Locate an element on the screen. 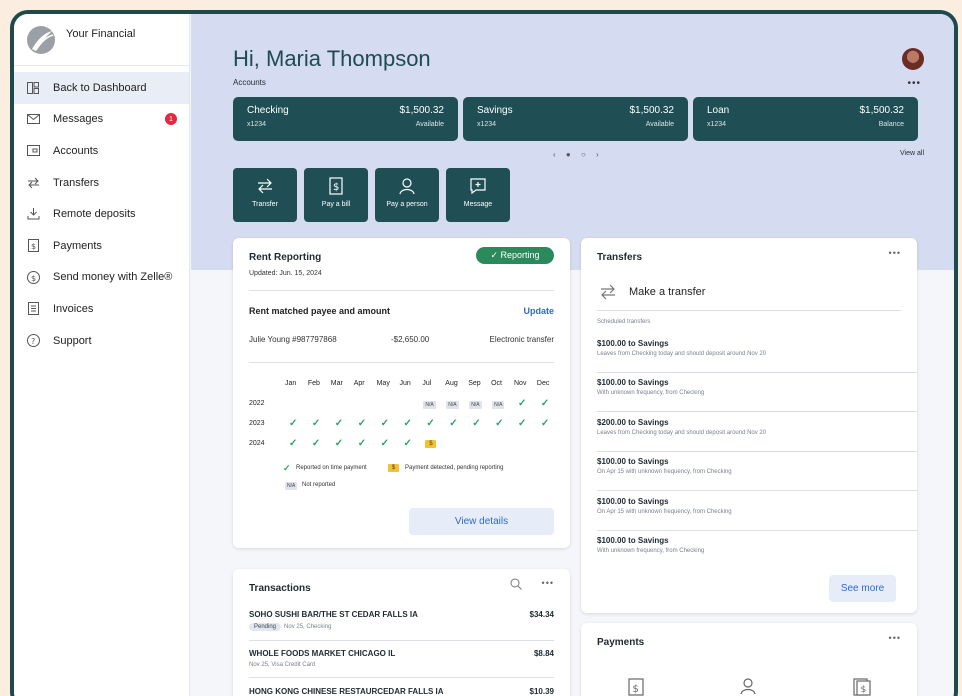  transfer-title: $100.00 to Savings is located at coordinates (633, 383).